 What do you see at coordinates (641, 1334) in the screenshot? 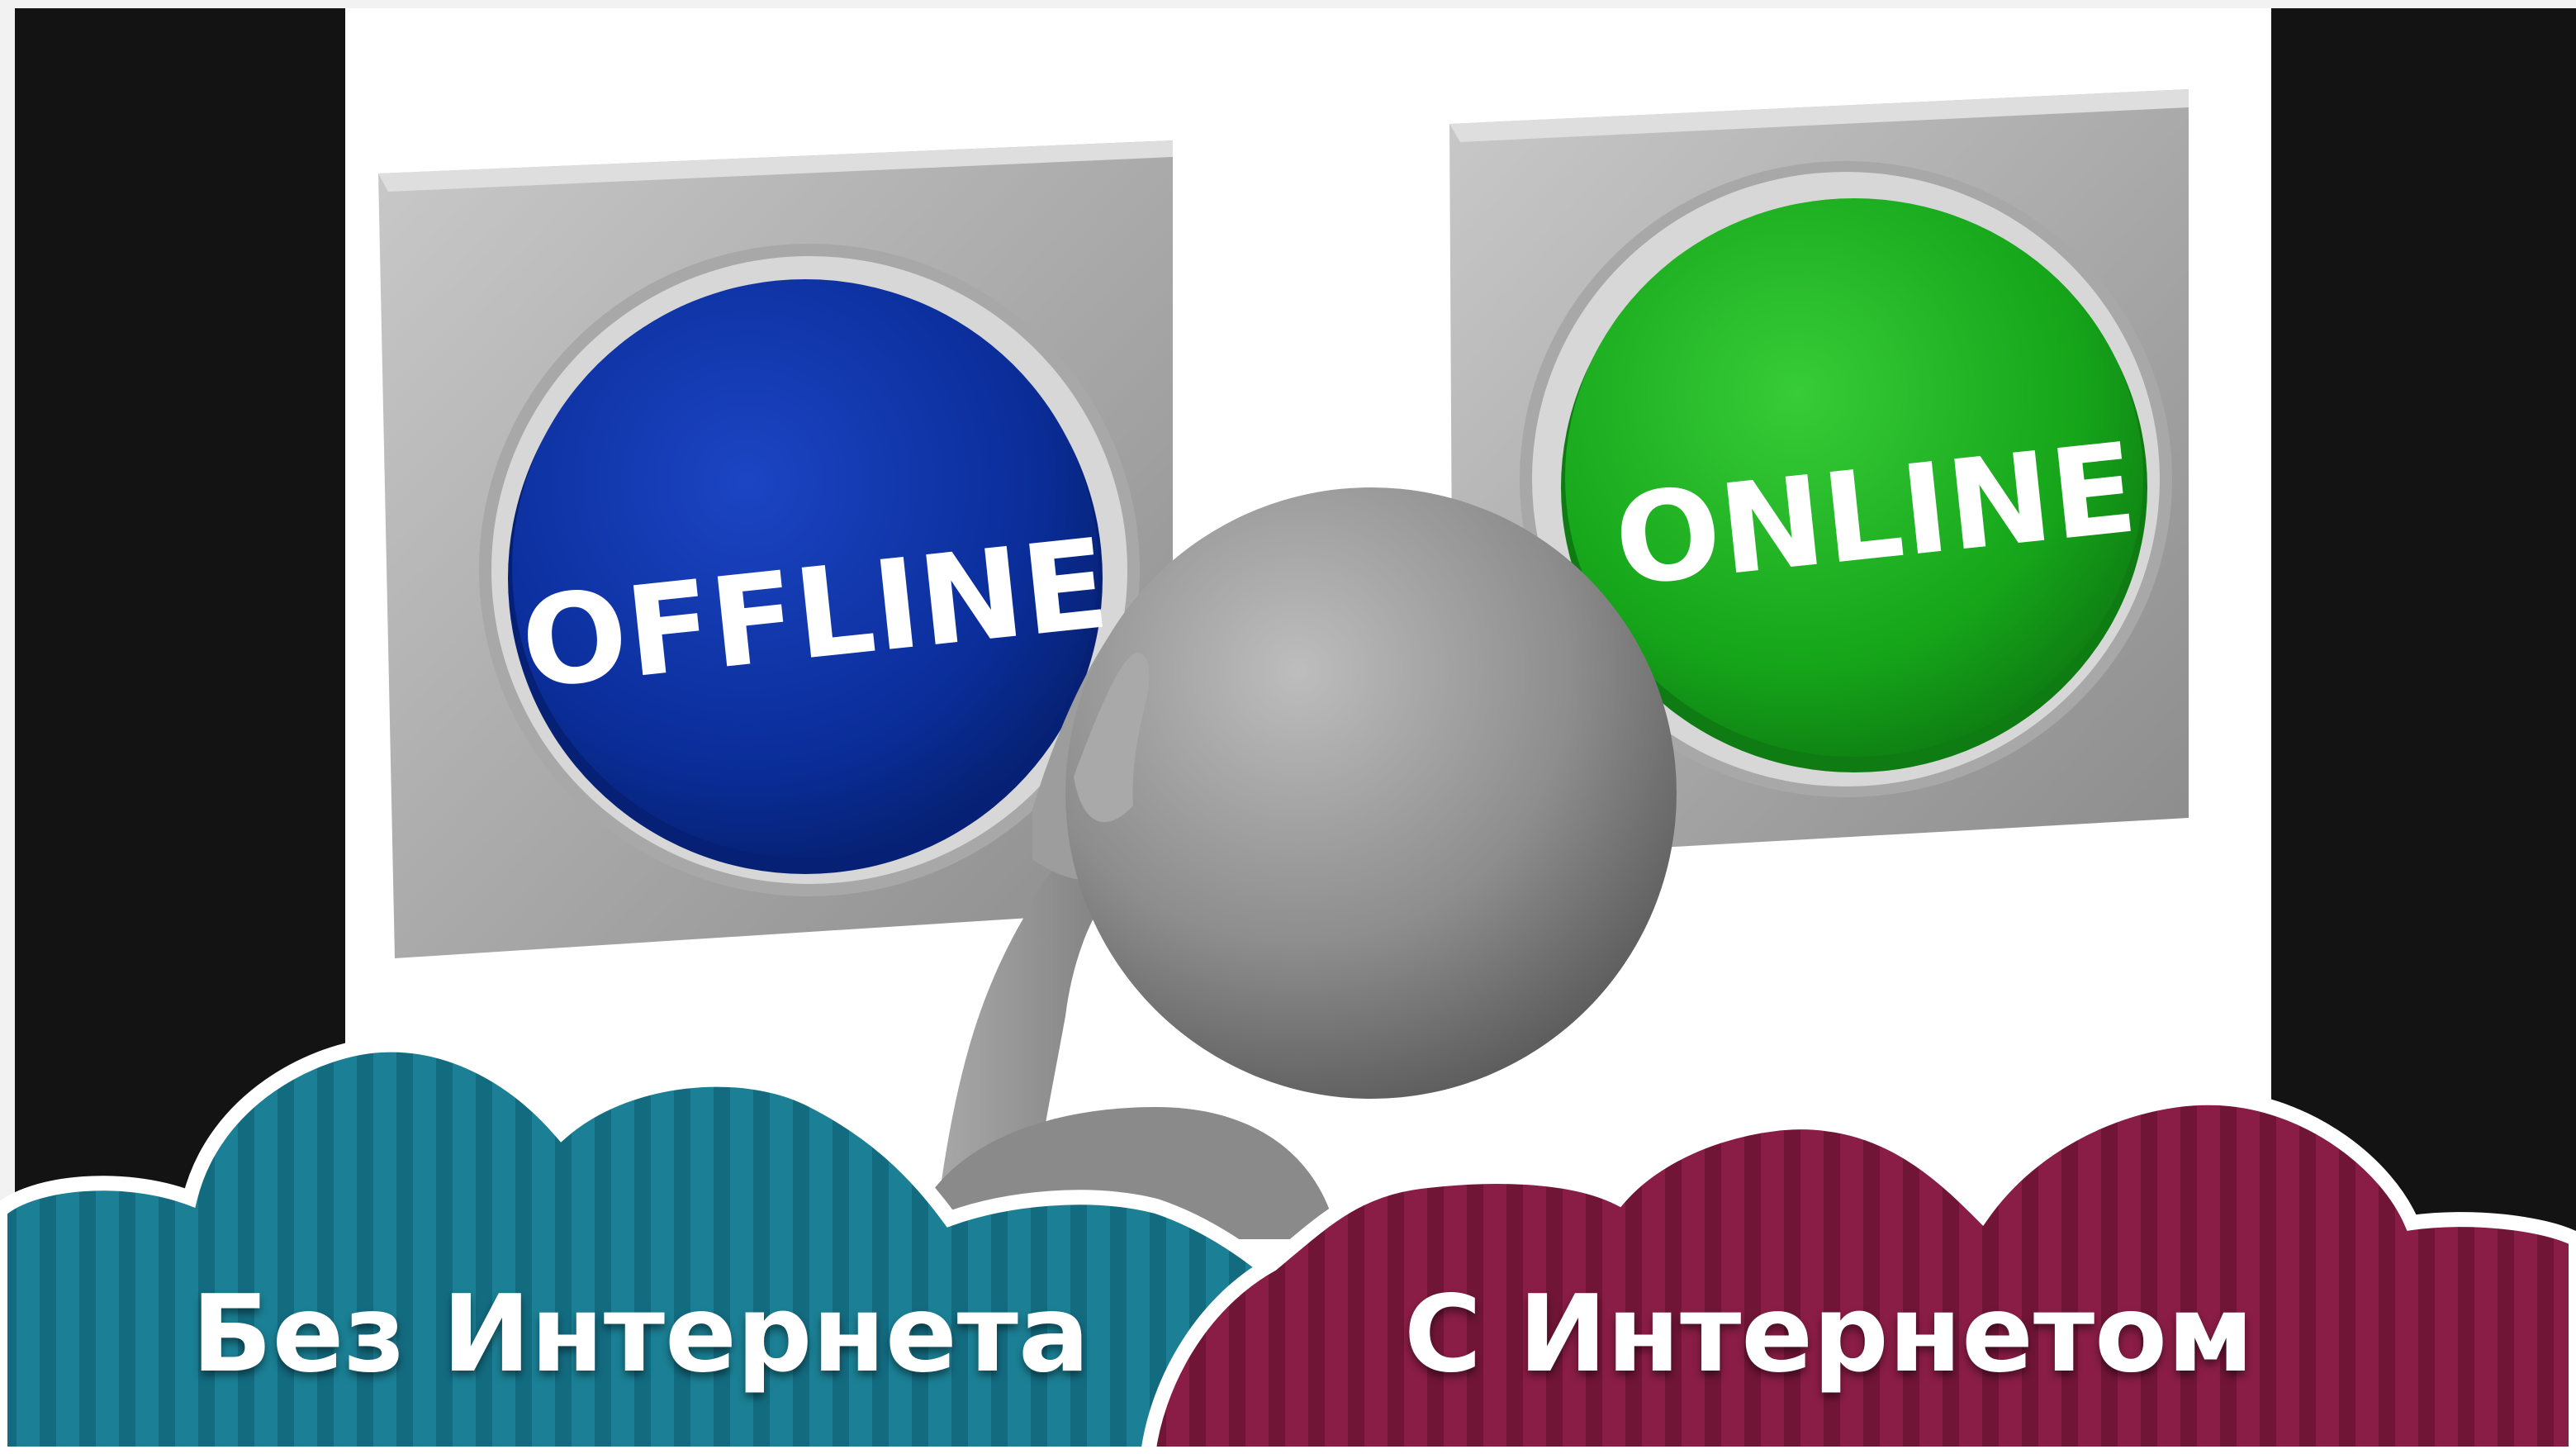
I see `caption-without-internet: Без Интернета` at bounding box center [641, 1334].